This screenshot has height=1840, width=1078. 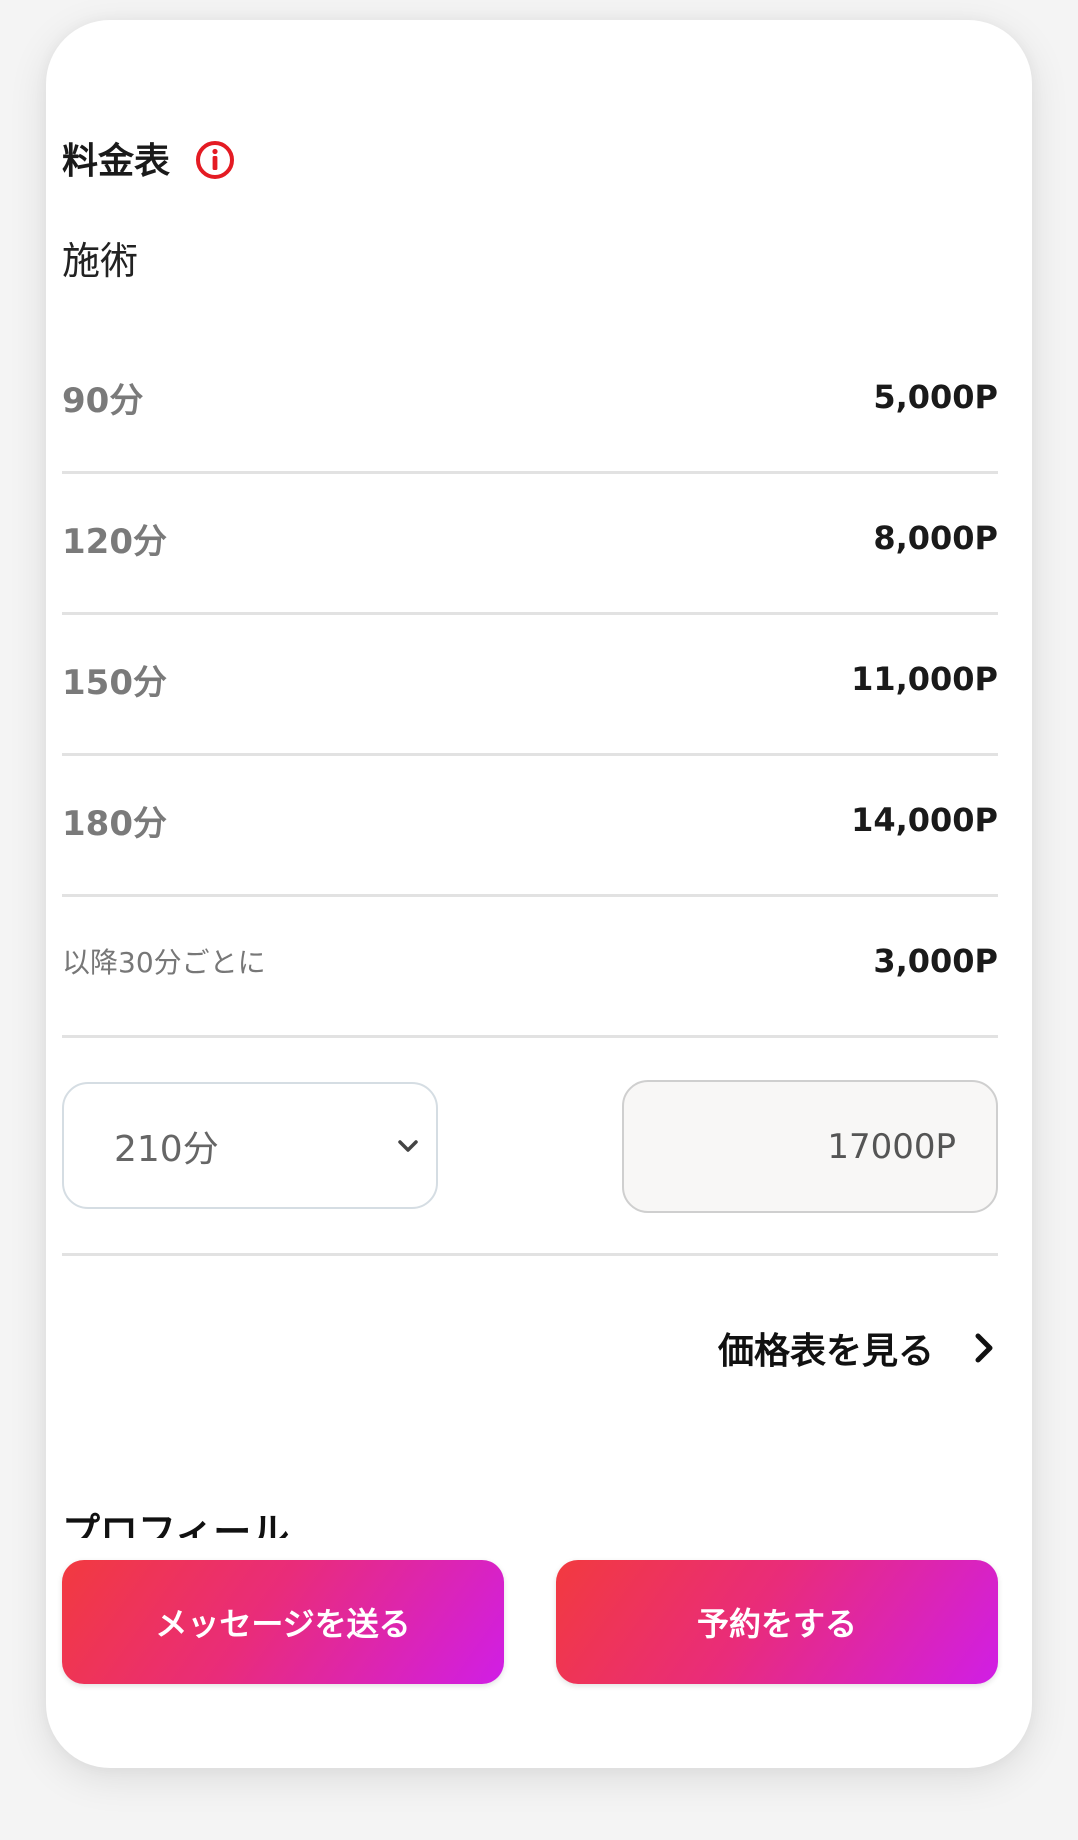 What do you see at coordinates (408, 1145) in the screenshot?
I see `chevron-down-icon` at bounding box center [408, 1145].